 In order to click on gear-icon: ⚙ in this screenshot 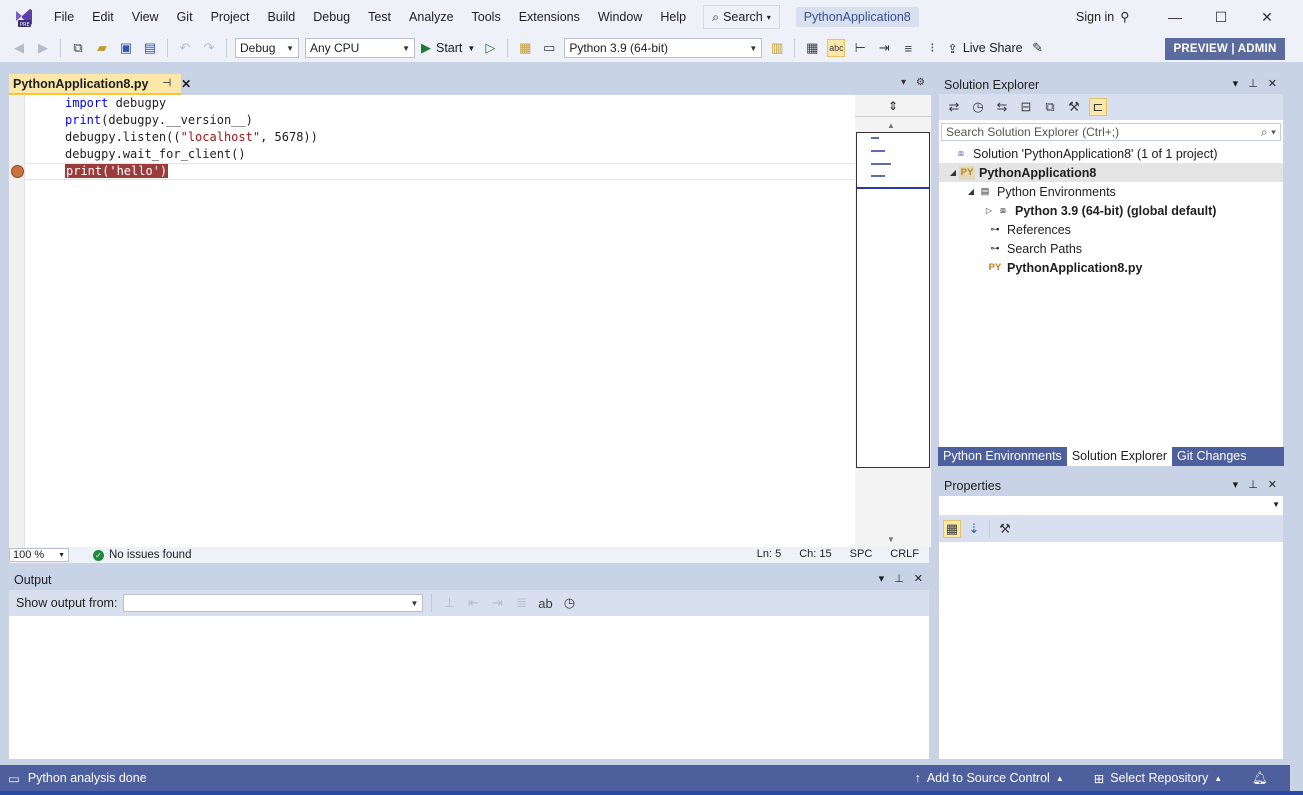, I will do `click(920, 82)`.